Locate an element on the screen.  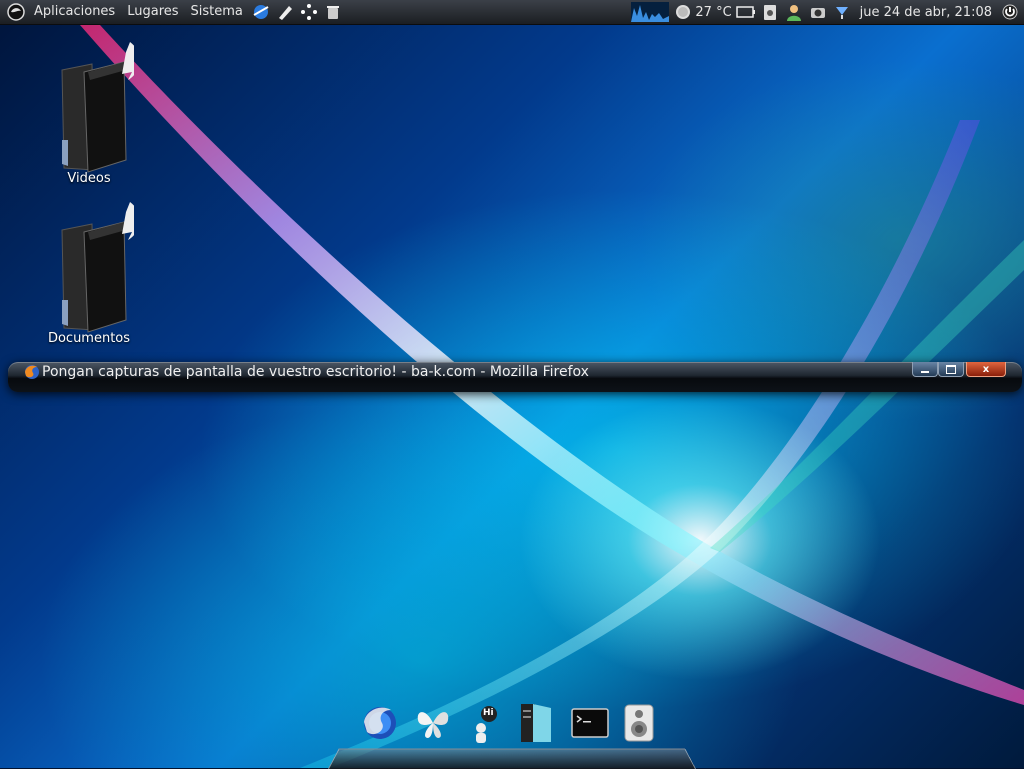
dock-item-chat: Hi is located at coordinates (483, 725).